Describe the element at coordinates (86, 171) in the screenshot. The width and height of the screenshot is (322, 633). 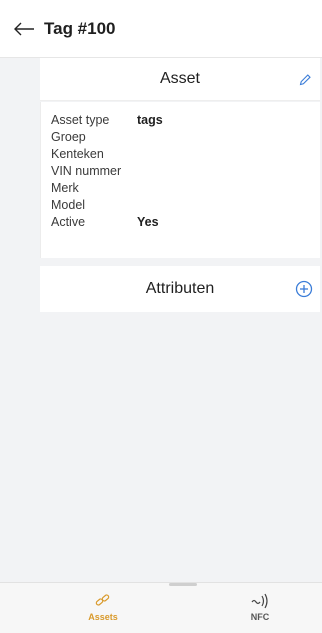
I see `detail-label: VIN nummer` at that location.